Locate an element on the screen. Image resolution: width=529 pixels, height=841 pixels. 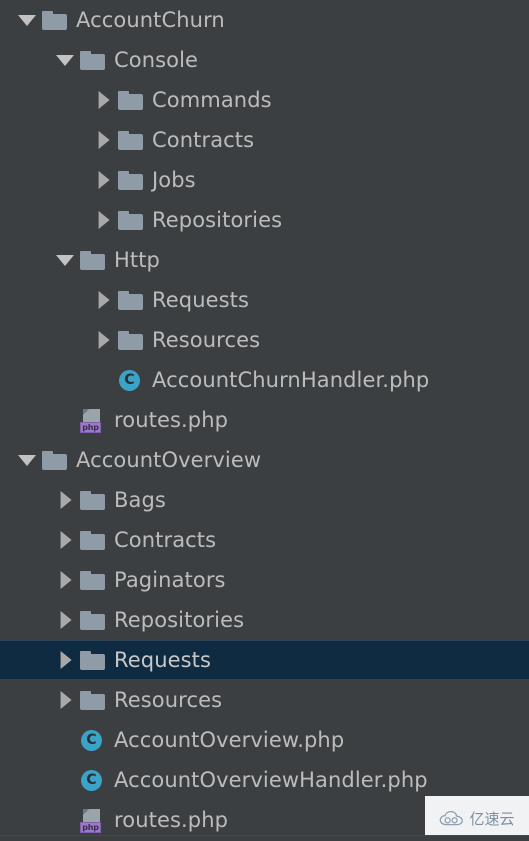
tree-row: Bags is located at coordinates (264, 500).